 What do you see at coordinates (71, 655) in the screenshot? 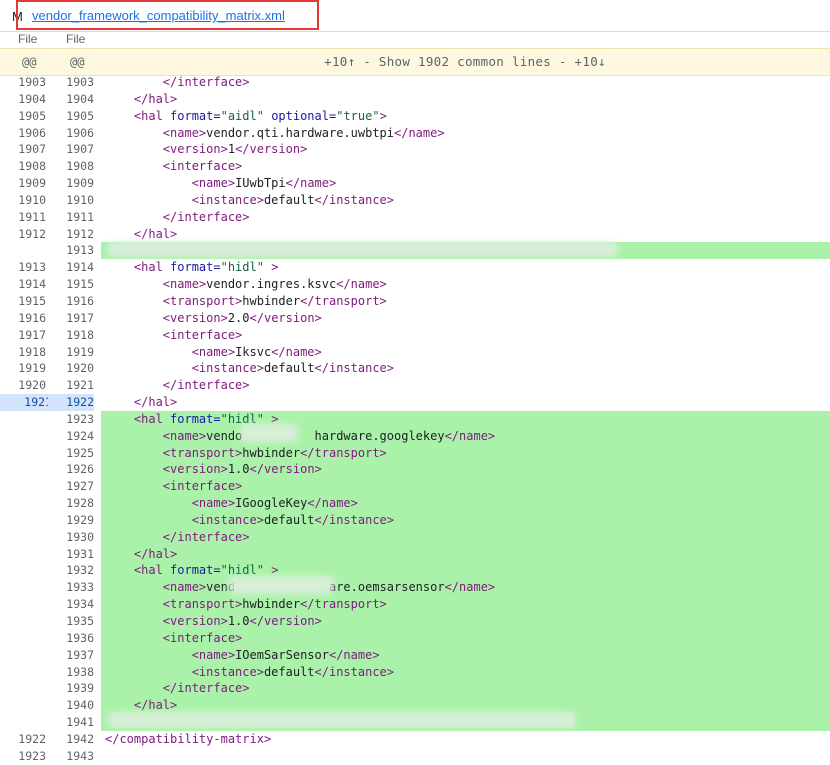
I see `right-line-number: 1937` at bounding box center [71, 655].